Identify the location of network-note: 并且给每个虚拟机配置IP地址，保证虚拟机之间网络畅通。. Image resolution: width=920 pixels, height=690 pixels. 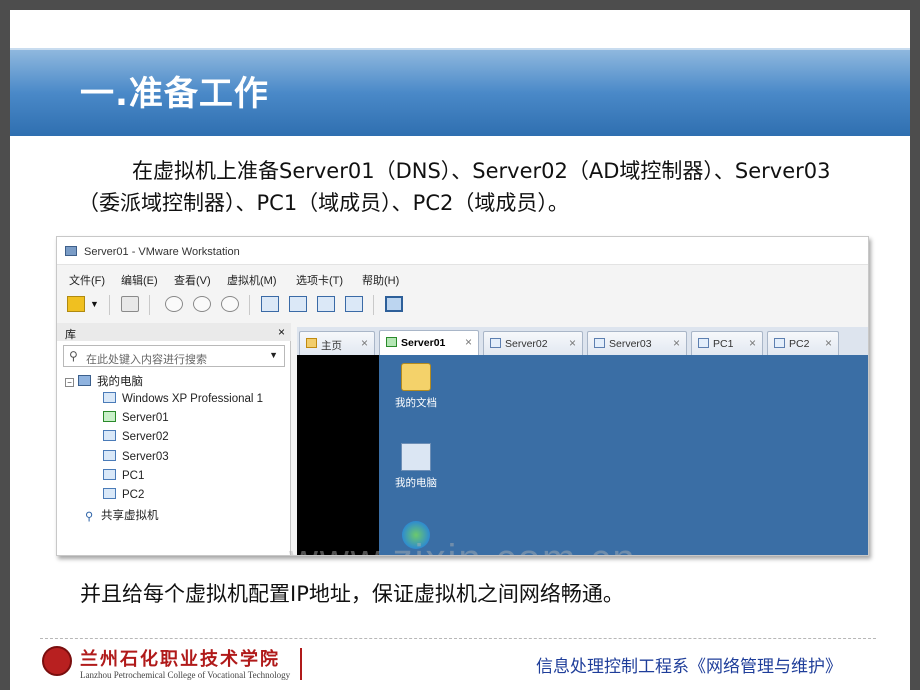
(352, 594).